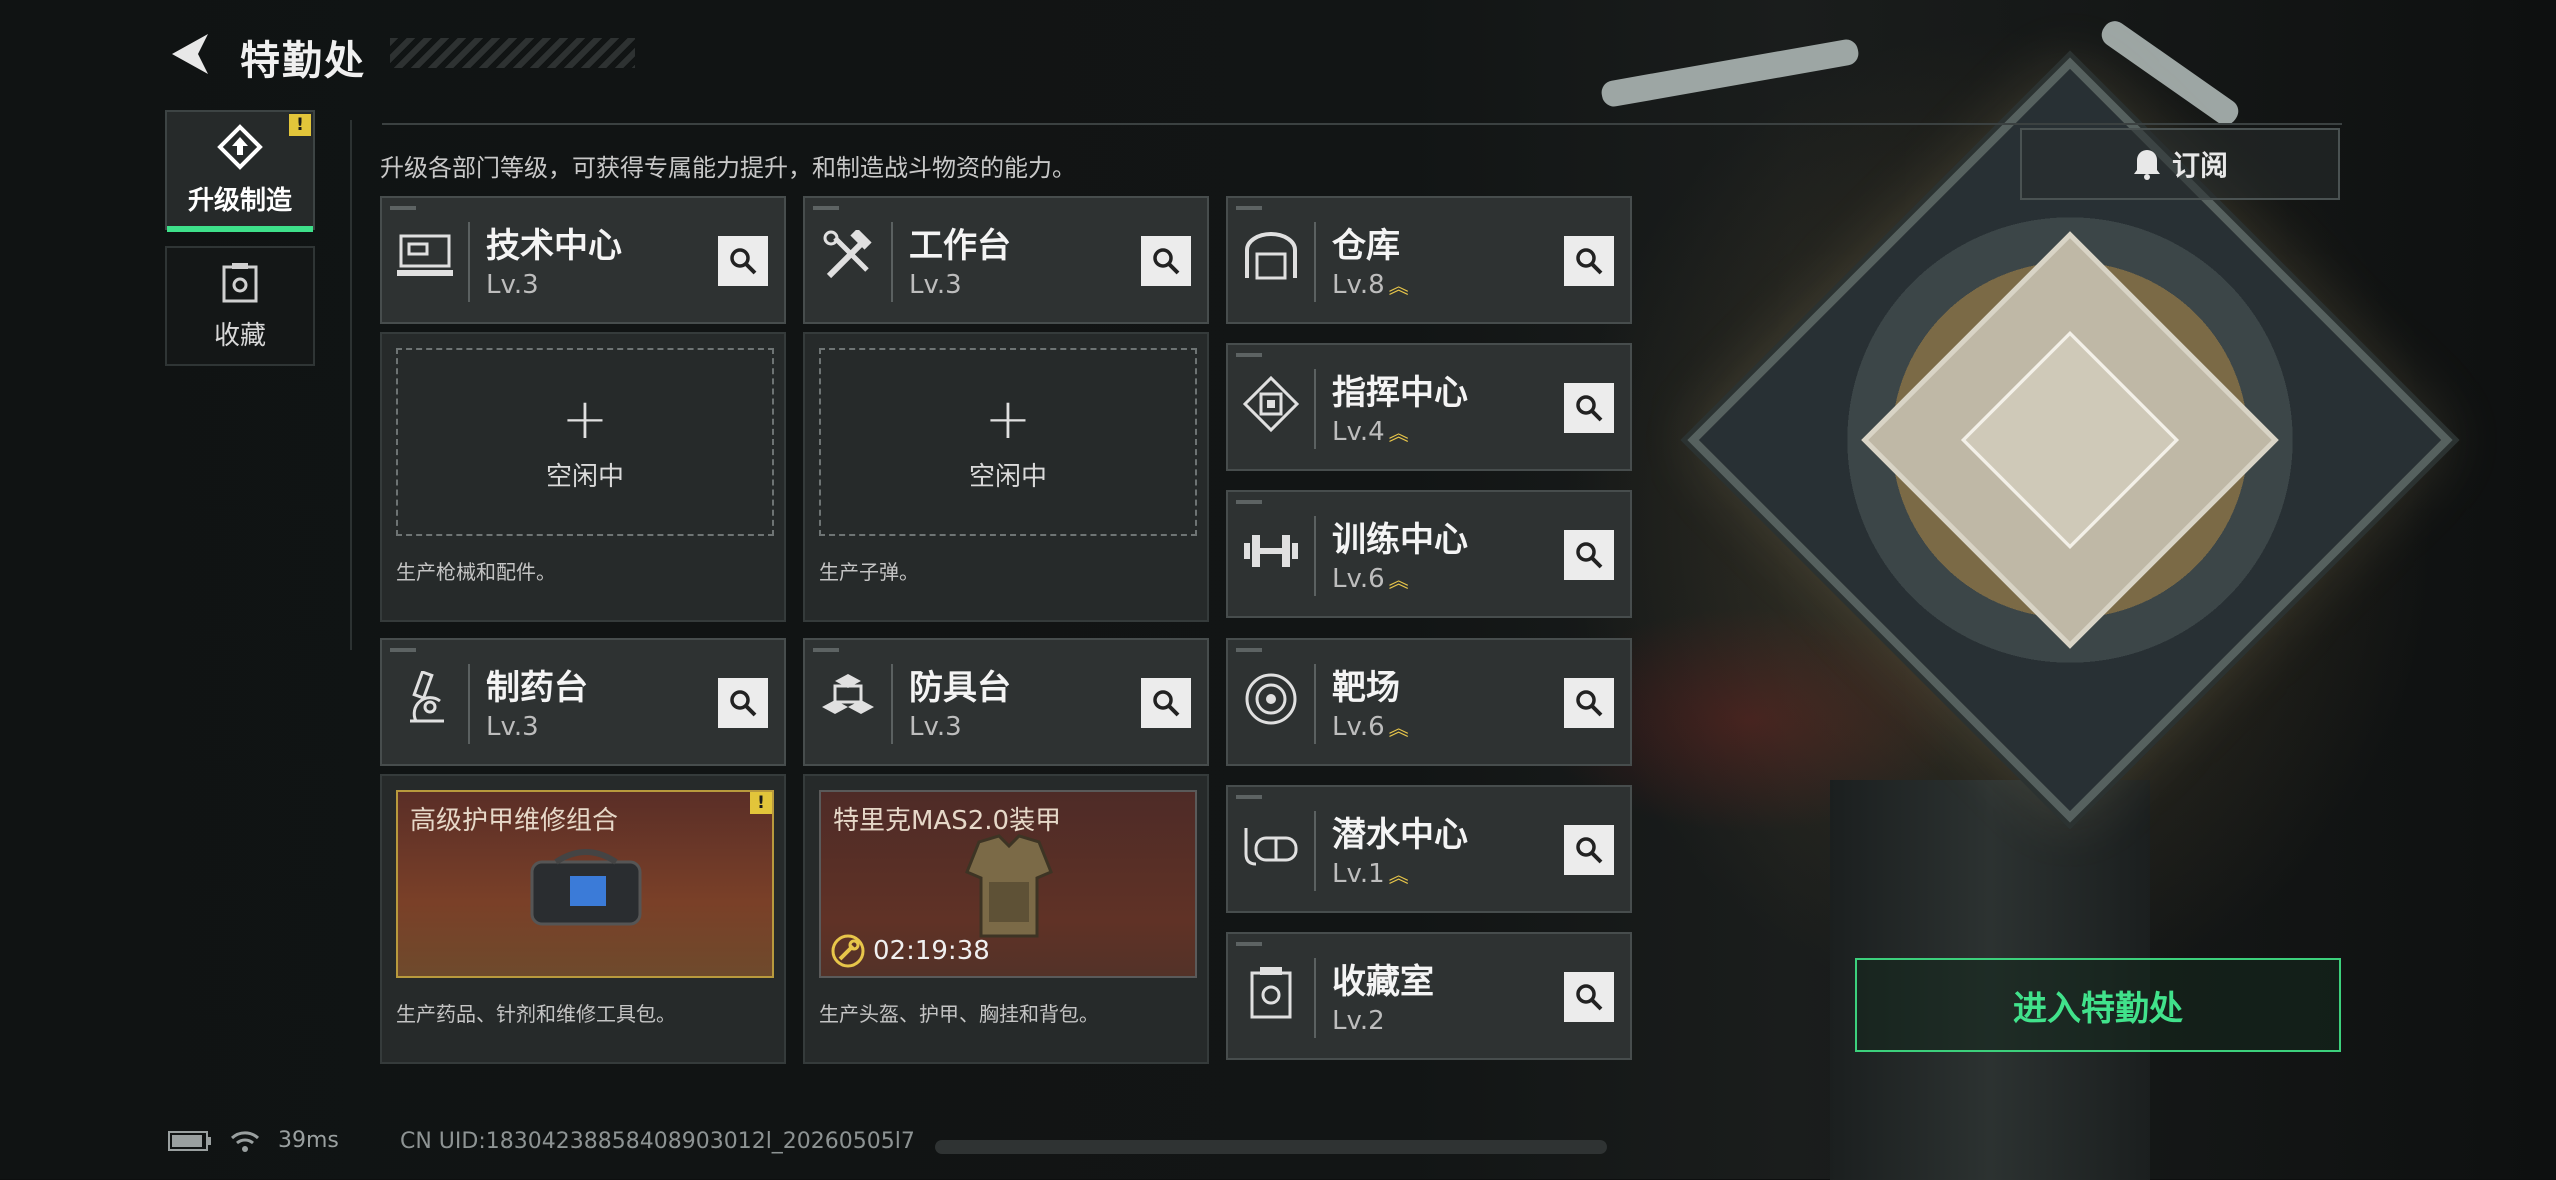  Describe the element at coordinates (240, 171) in the screenshot. I see `tab-upgrade-craft: 升级制造 !` at that location.